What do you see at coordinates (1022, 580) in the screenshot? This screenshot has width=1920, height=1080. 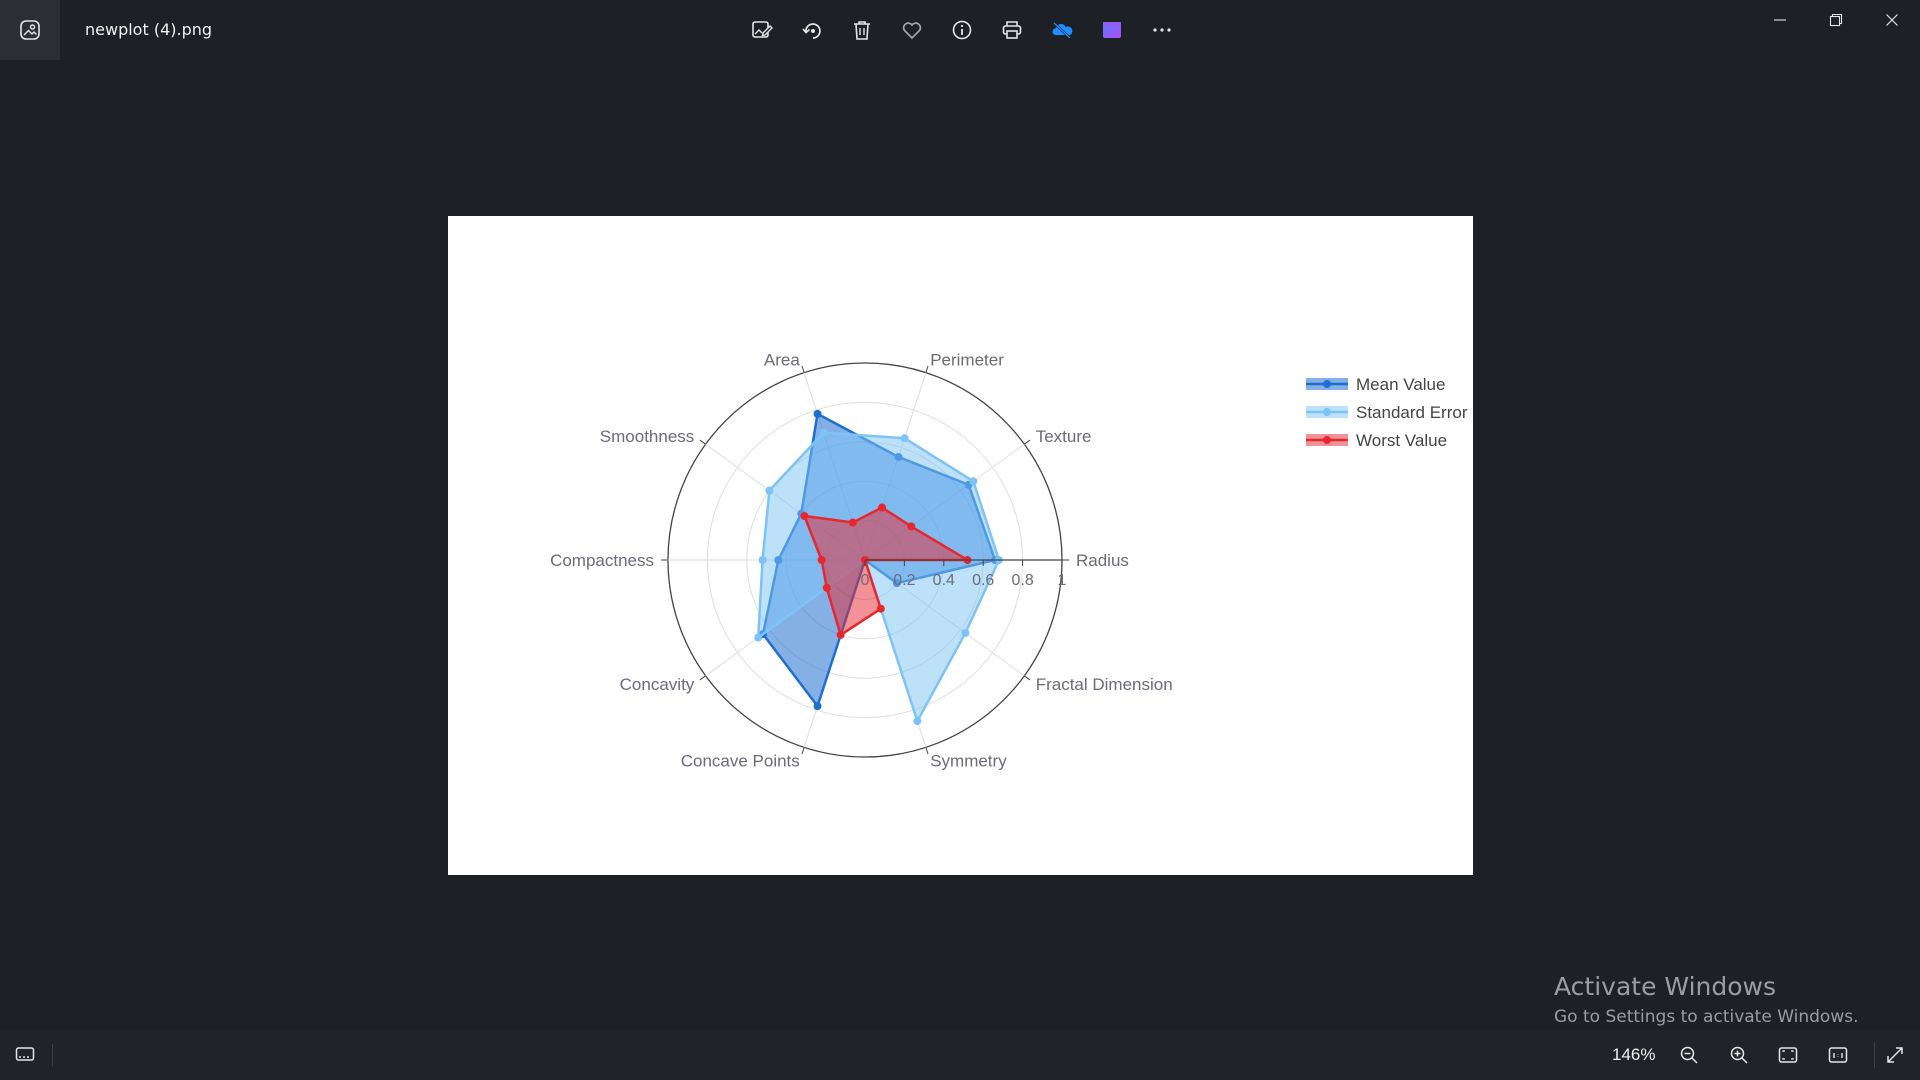 I see `radial-tick-label: 0.8` at bounding box center [1022, 580].